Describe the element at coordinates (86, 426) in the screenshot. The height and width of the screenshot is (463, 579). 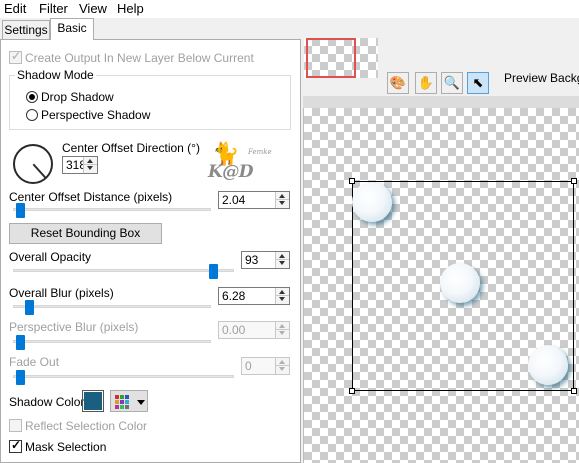
I see `reflect-selection-color-label: Reflect Selection Color` at that location.